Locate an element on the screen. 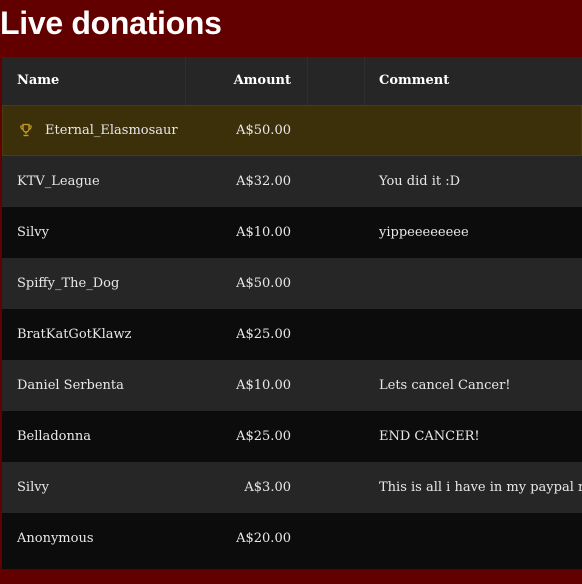 This screenshot has width=582, height=584. table-row: Spiffy_The_Dog A$50.00 is located at coordinates (292, 283).